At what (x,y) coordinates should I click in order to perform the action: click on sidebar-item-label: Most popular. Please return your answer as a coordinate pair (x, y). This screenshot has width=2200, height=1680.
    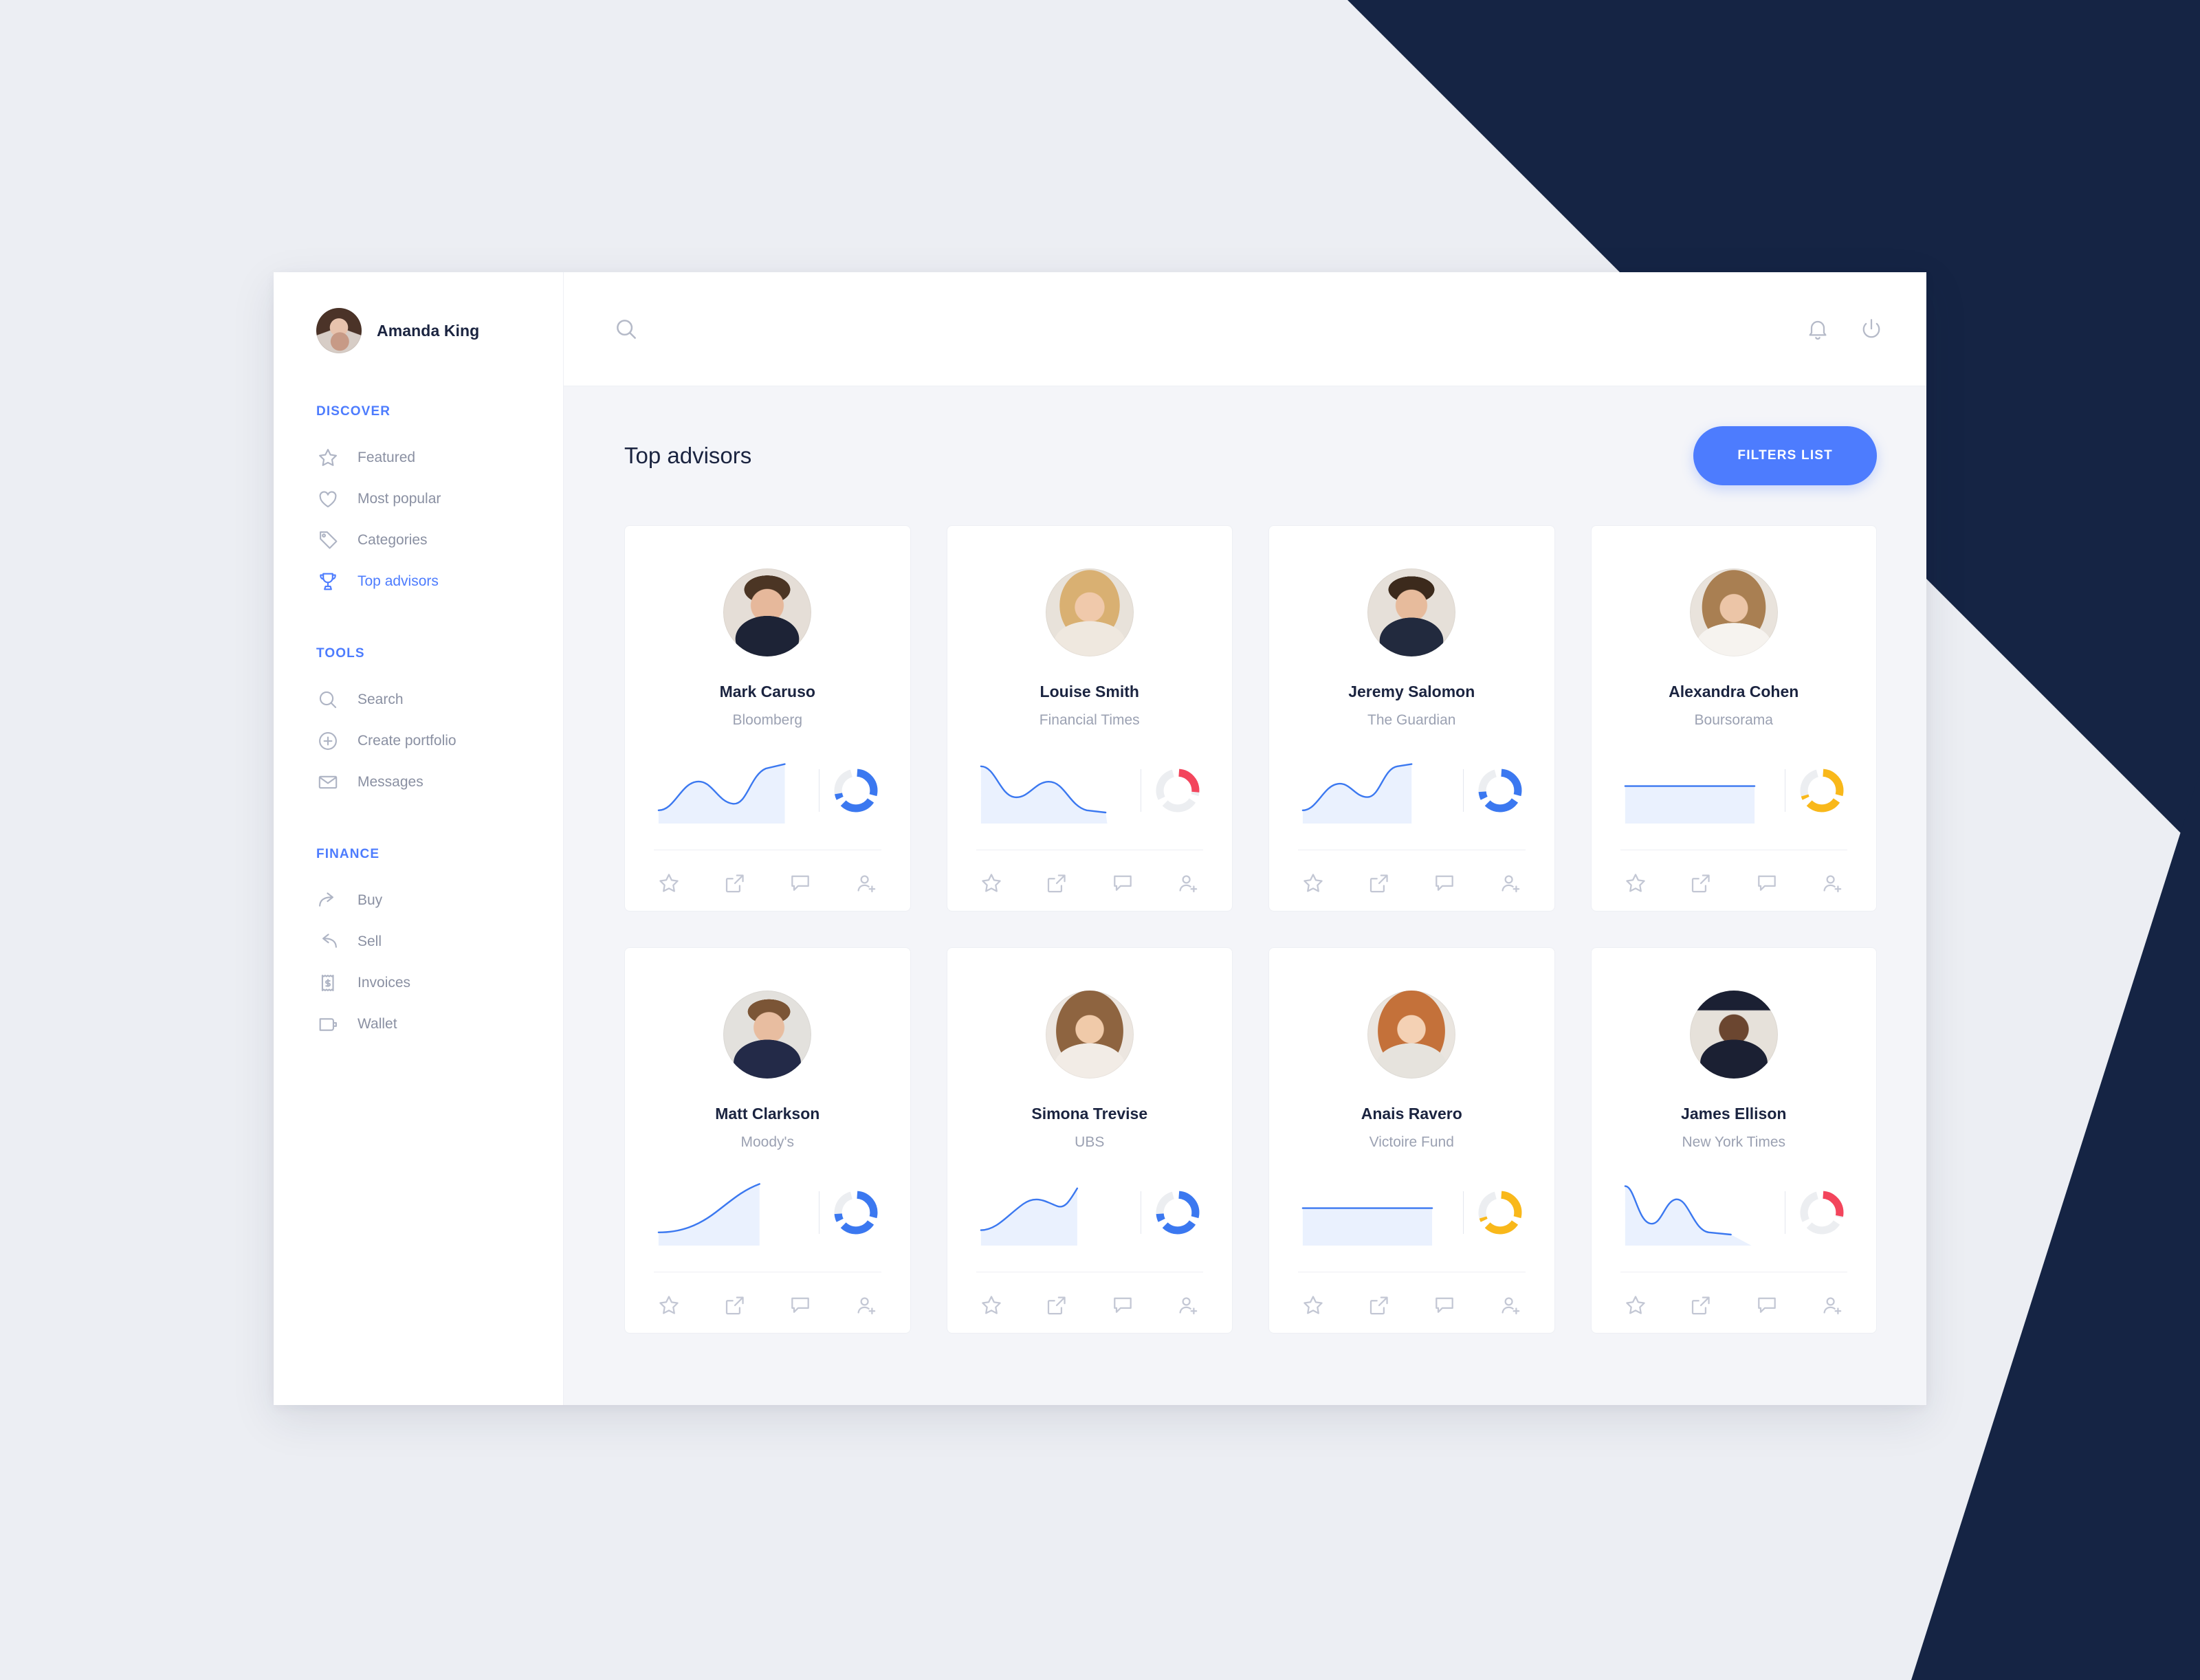
    Looking at the image, I should click on (399, 499).